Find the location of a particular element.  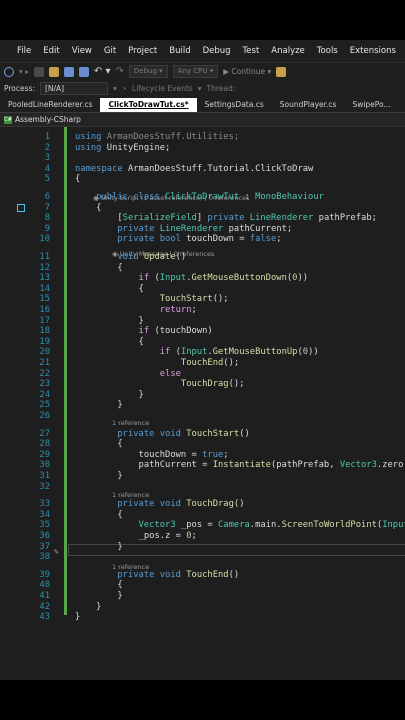

code-token: () is located at coordinates (234, 574).